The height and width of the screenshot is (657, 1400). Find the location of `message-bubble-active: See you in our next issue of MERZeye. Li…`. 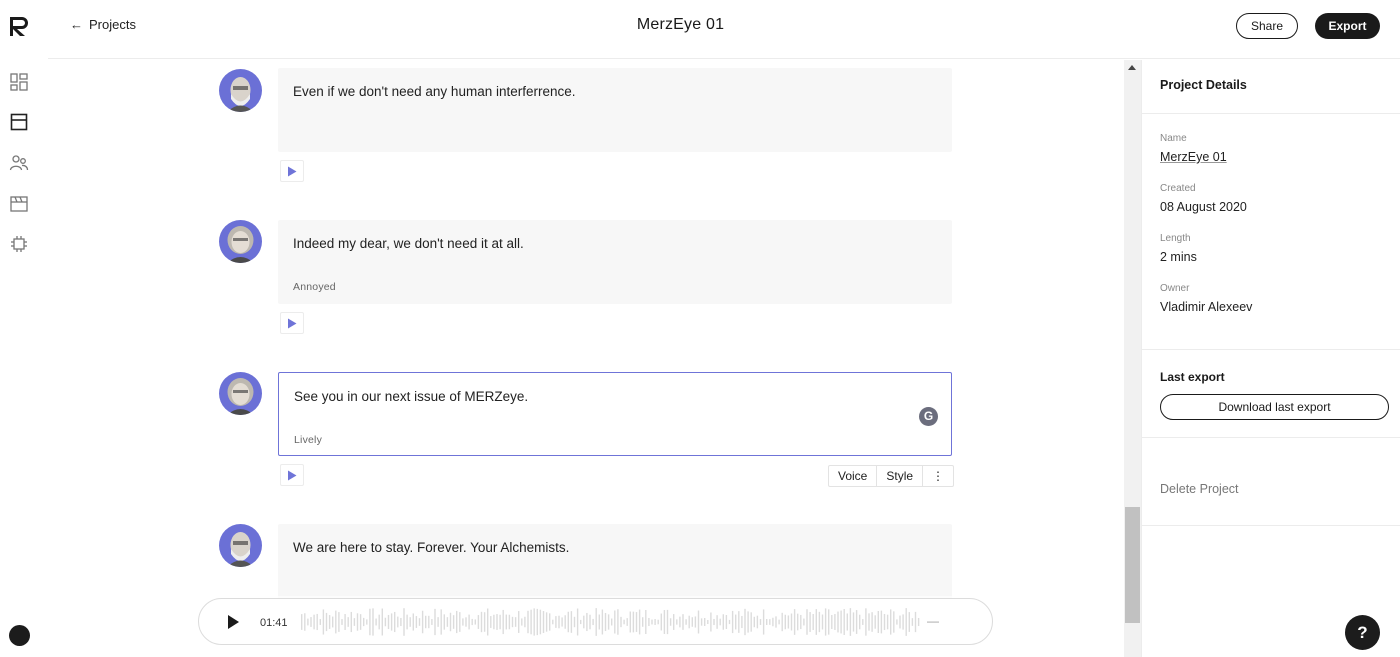

message-bubble-active: See you in our next issue of MERZeye. Li… is located at coordinates (615, 414).